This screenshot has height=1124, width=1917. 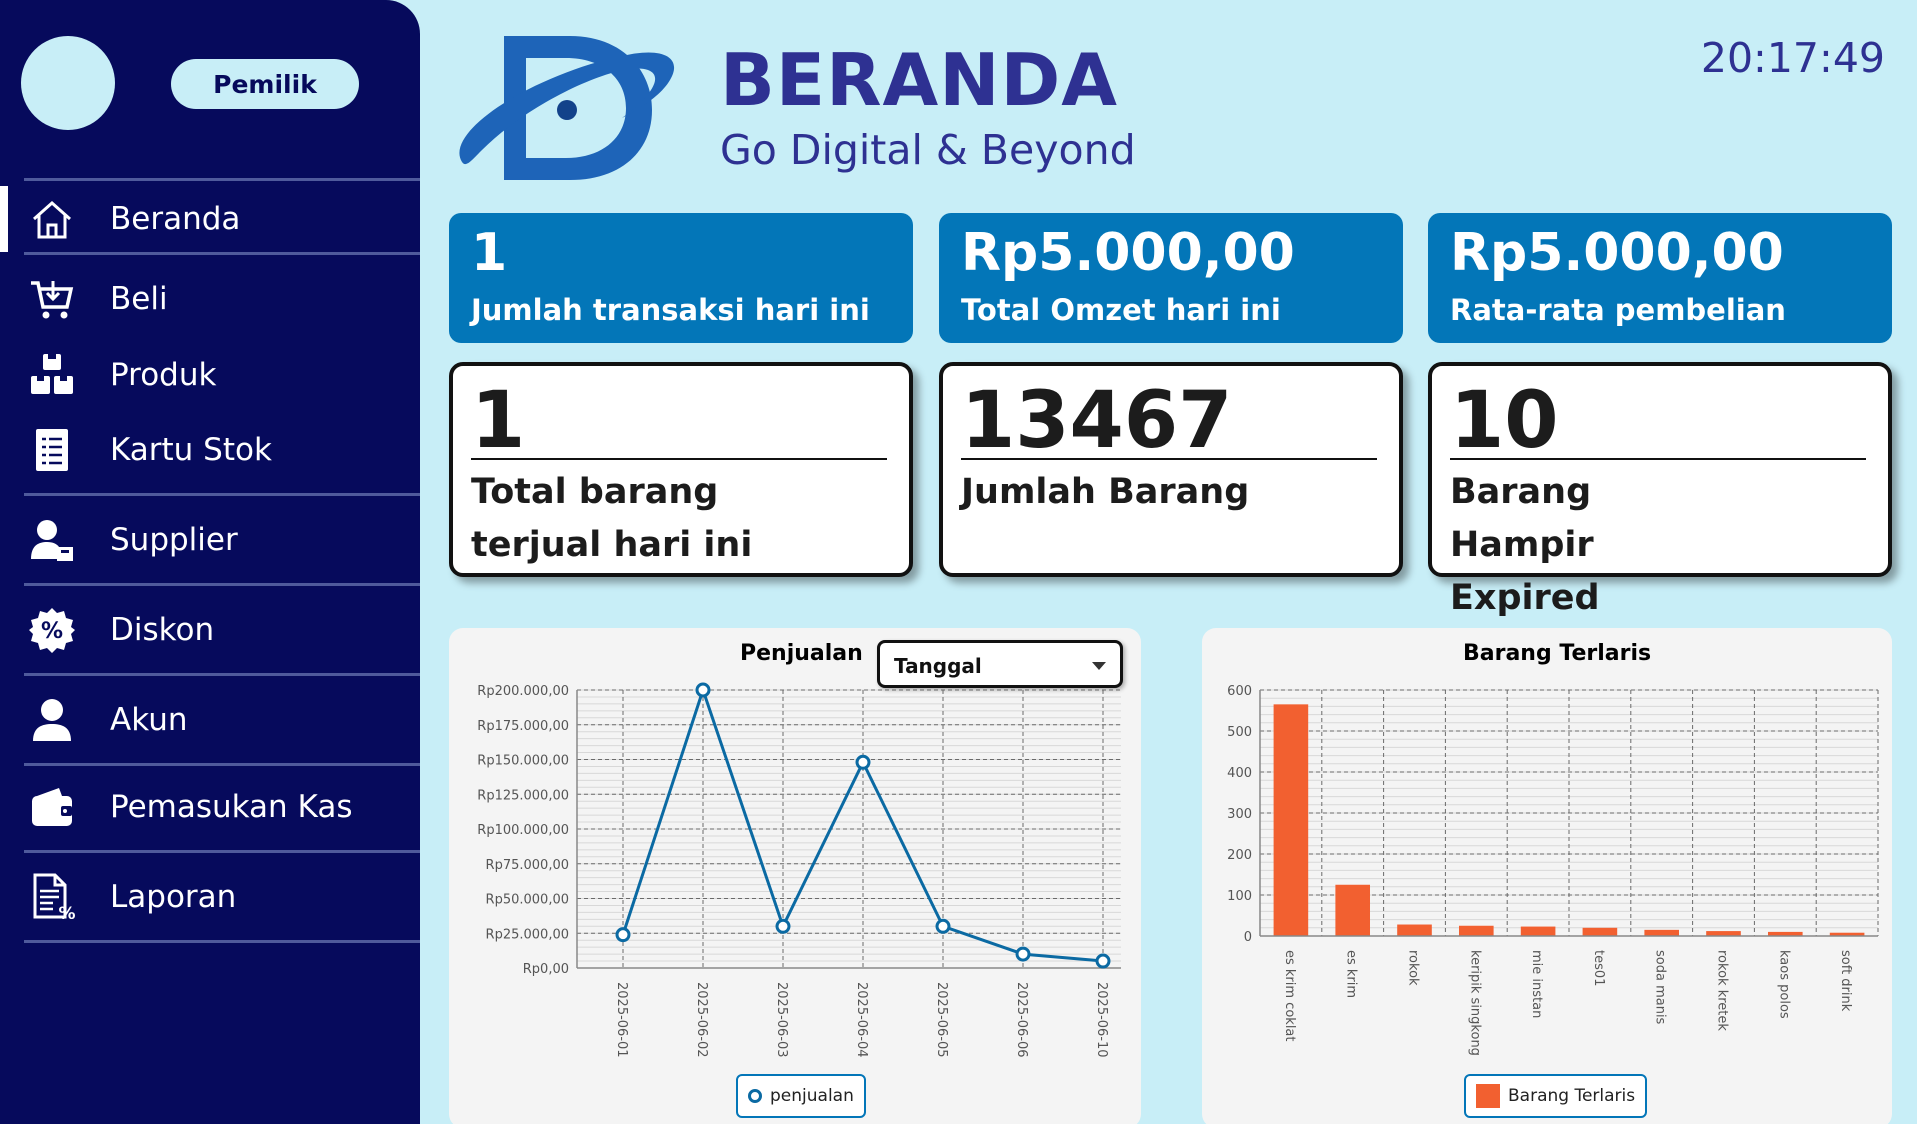 What do you see at coordinates (210, 720) in the screenshot?
I see `sidebar-item-akun: Akun` at bounding box center [210, 720].